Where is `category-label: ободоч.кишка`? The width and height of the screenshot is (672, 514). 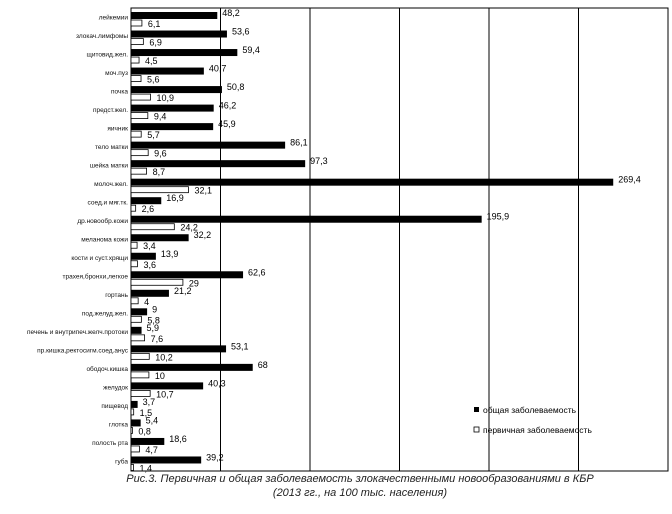 category-label: ободоч.кишка is located at coordinates (107, 369).